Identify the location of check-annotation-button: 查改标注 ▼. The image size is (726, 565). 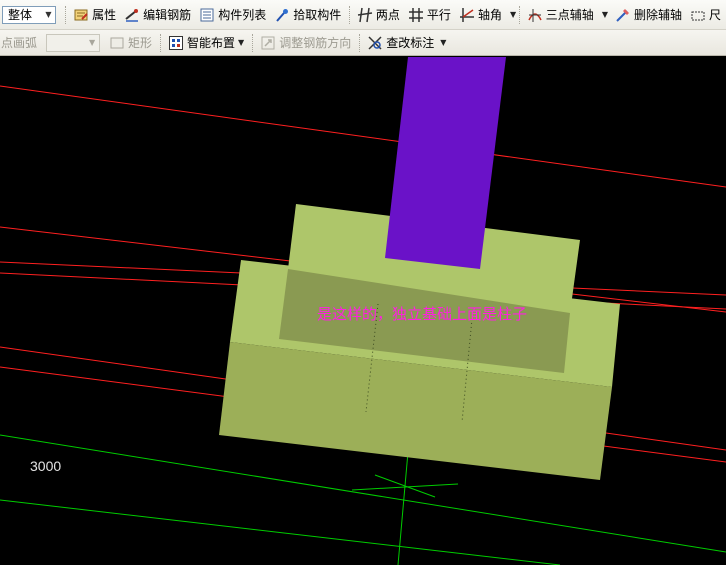
(406, 43).